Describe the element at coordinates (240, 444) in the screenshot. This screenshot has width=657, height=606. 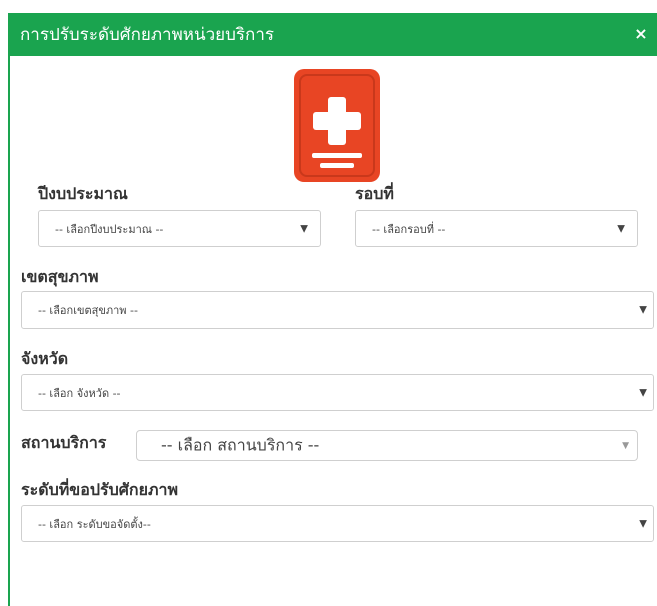
I see `service-unit-value: -- เลือก สถานบริการ --` at that location.